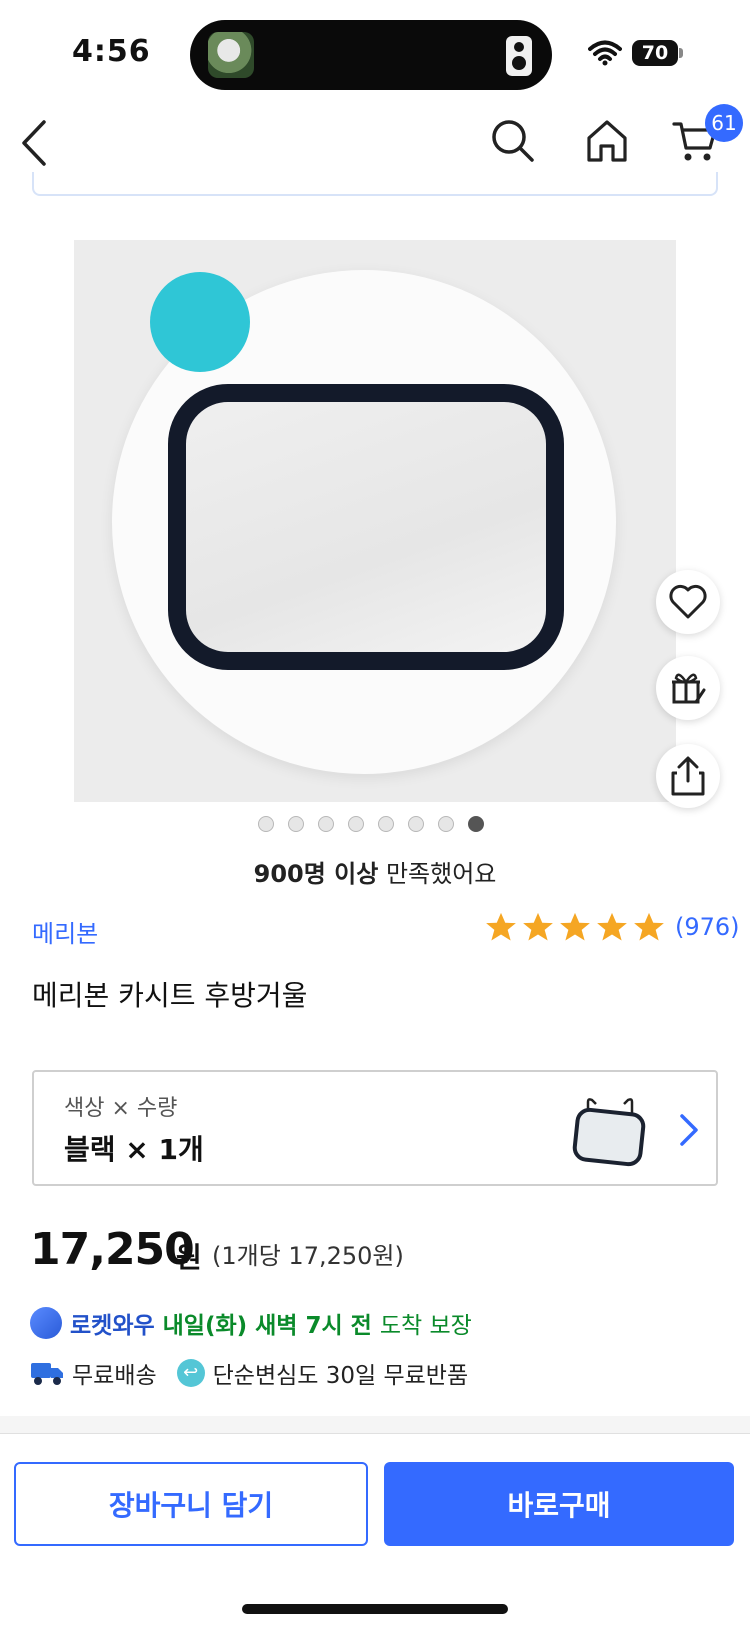 The height and width of the screenshot is (1626, 750). What do you see at coordinates (111, 51) in the screenshot?
I see `status-time: 4:56` at bounding box center [111, 51].